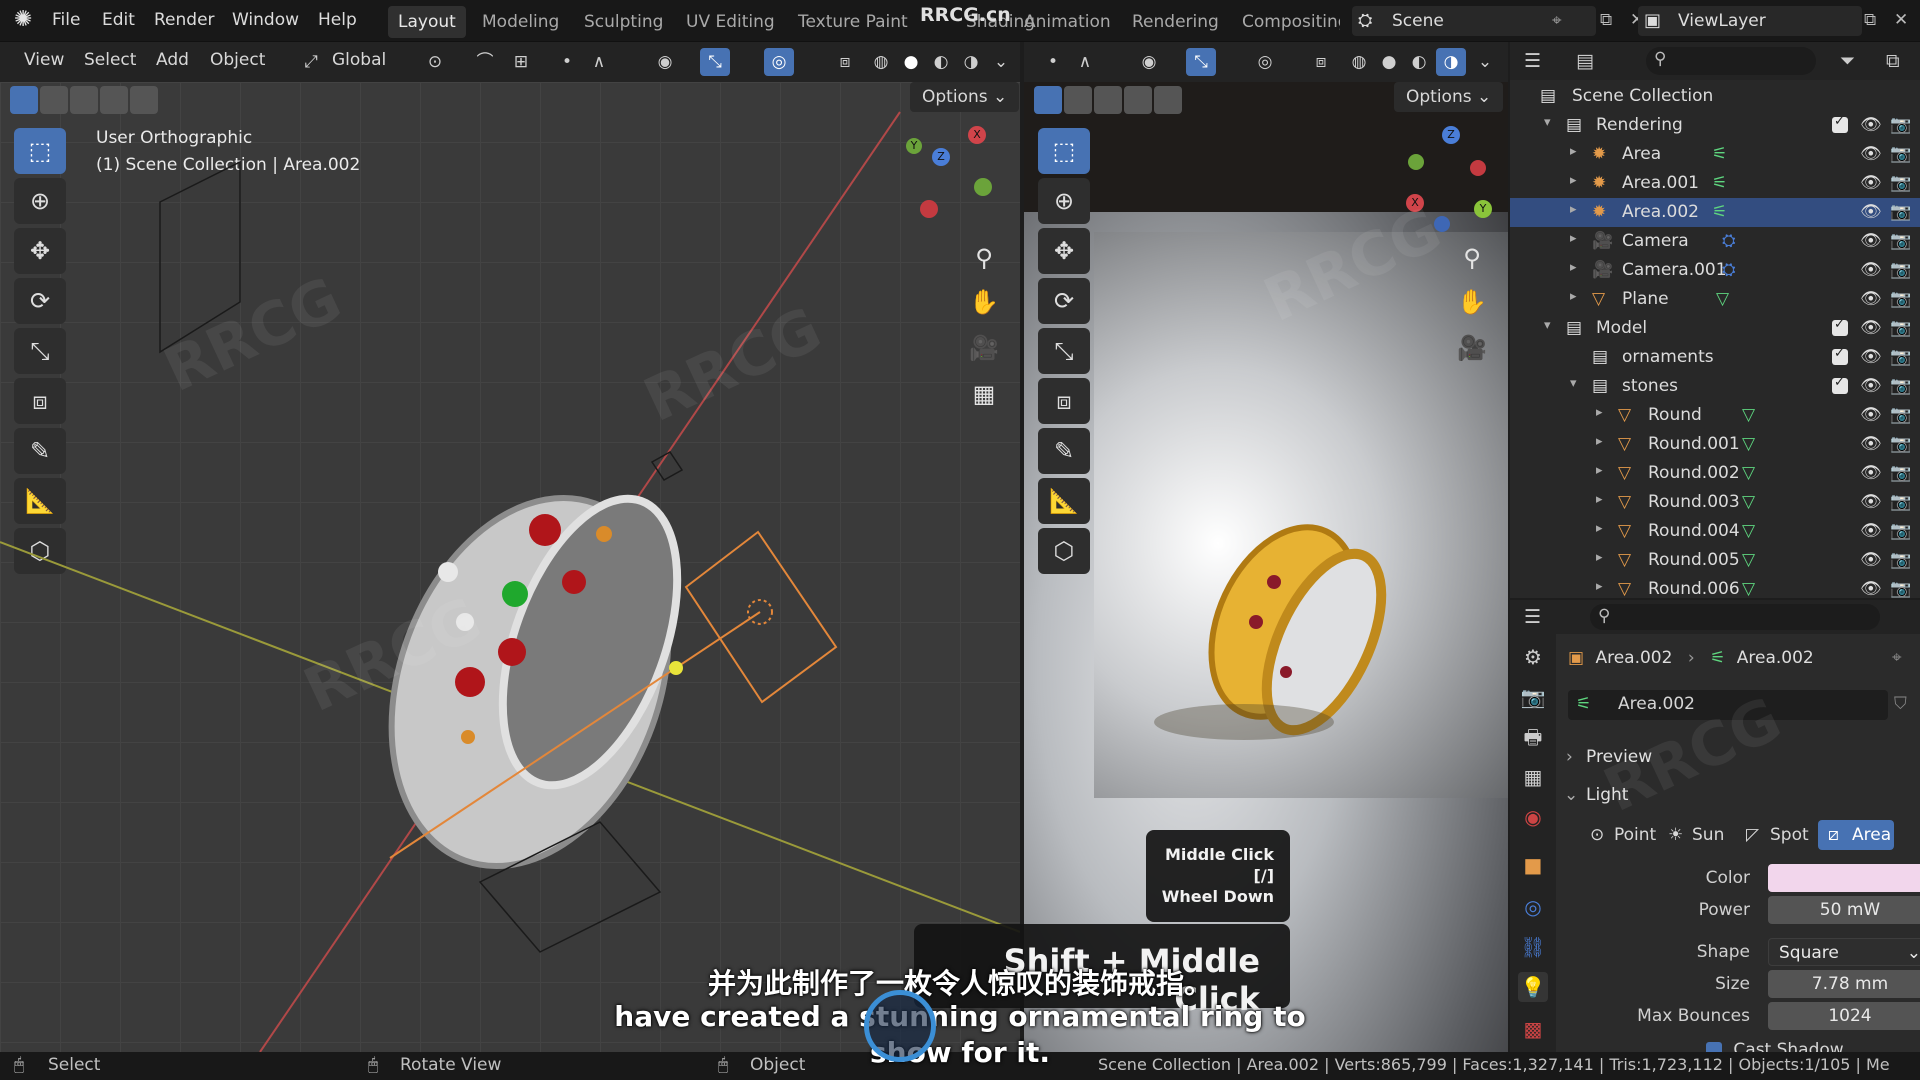 This screenshot has height=1080, width=1920. What do you see at coordinates (1715, 560) in the screenshot?
I see `outliner-row: ▸ ▽ Round.005 ▽ 👁 📷` at bounding box center [1715, 560].